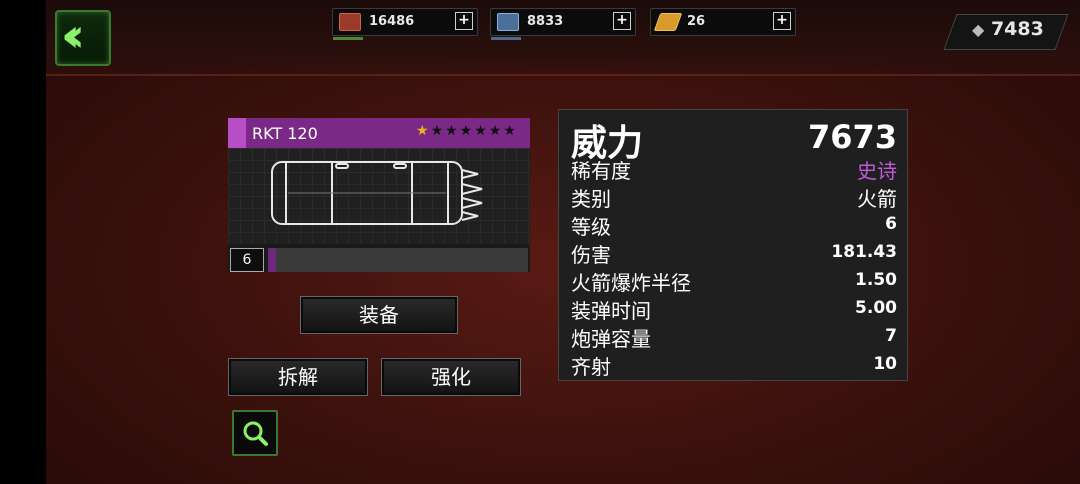  I want to click on stat-value: 5.00, so click(876, 308).